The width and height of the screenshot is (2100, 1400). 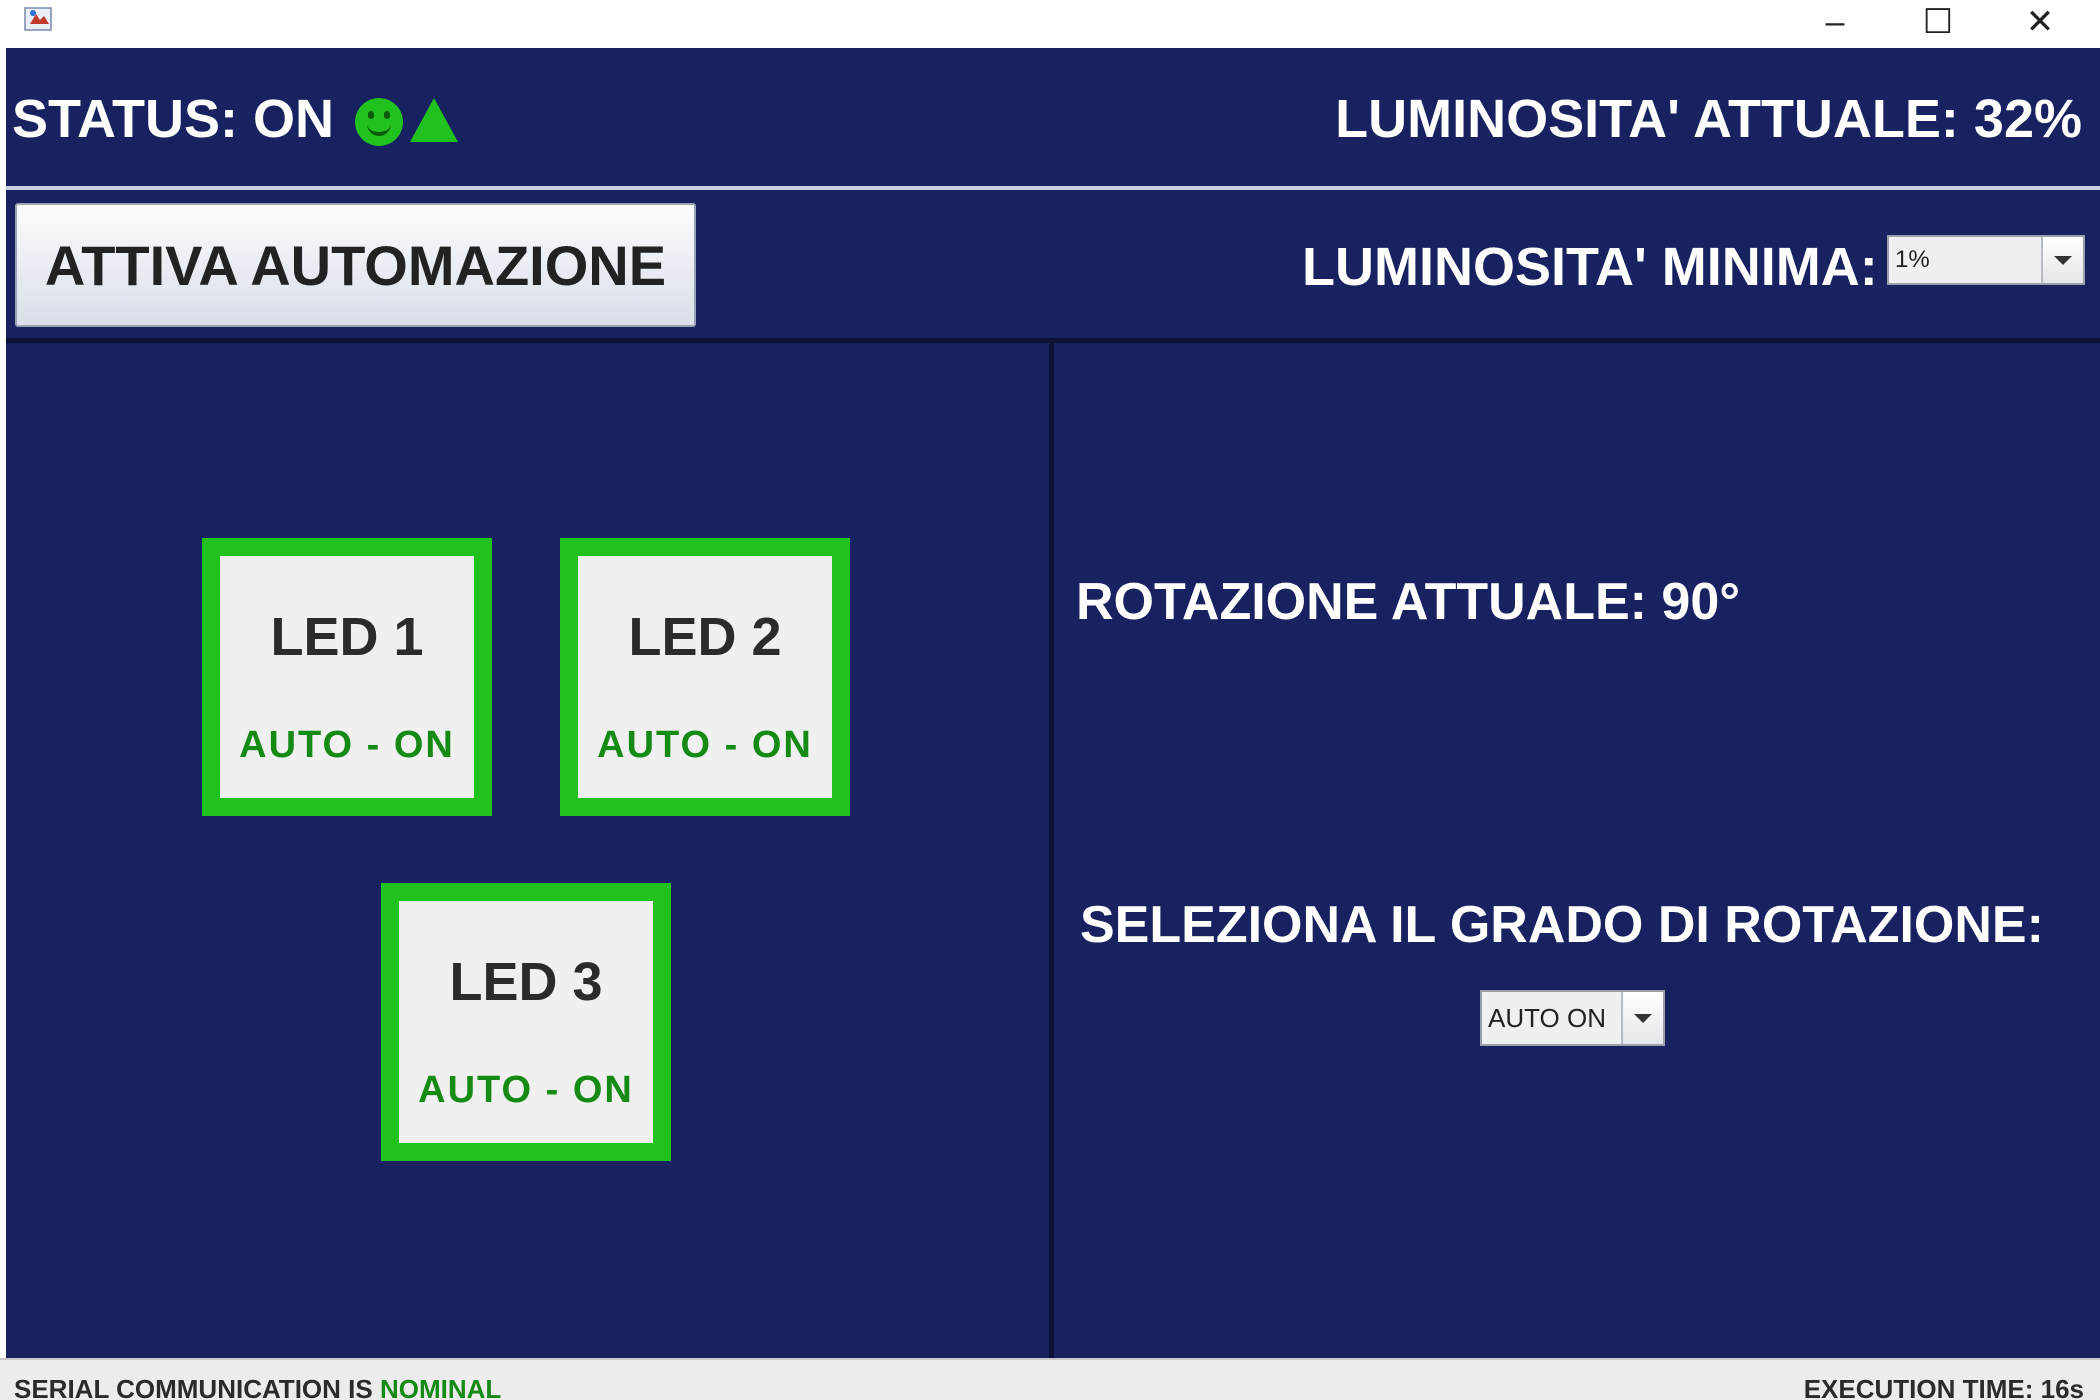 What do you see at coordinates (1708, 119) in the screenshot?
I see `luminosity-current-label: LUMINOSITA' ATTUALE: 32%` at bounding box center [1708, 119].